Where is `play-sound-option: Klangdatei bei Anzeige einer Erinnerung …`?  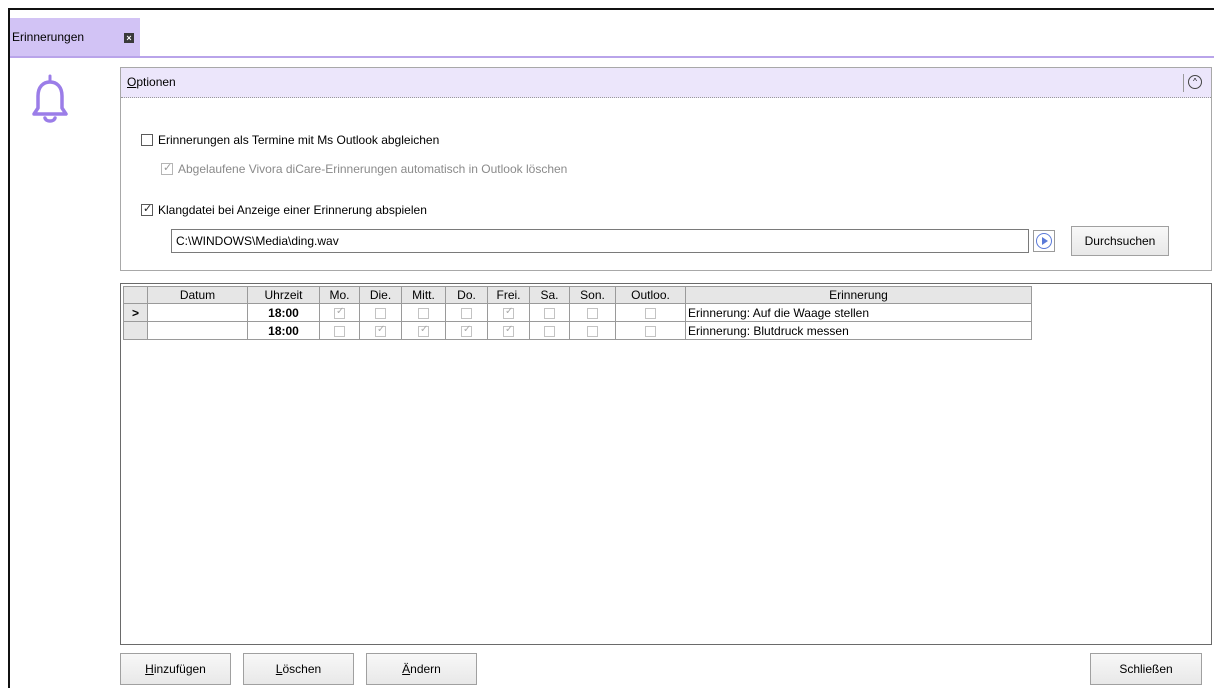
play-sound-option: Klangdatei bei Anzeige einer Erinnerung … is located at coordinates (284, 209).